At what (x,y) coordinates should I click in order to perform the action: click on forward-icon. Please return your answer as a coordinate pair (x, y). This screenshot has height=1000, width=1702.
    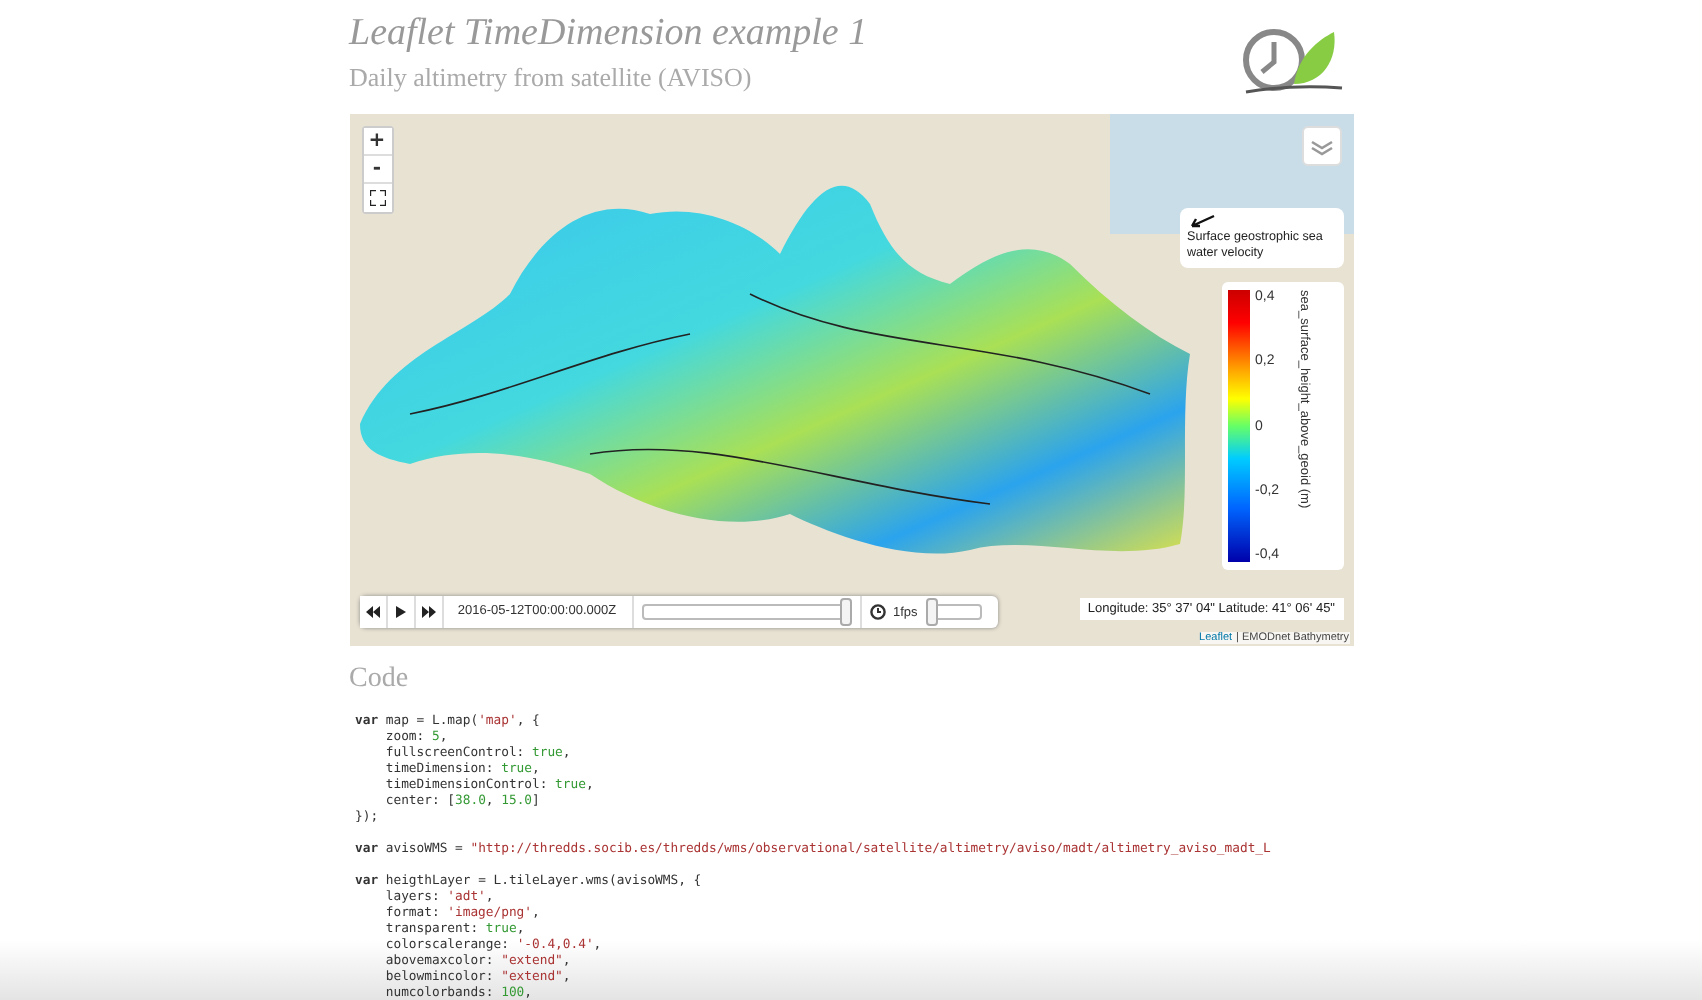
    Looking at the image, I should click on (428, 612).